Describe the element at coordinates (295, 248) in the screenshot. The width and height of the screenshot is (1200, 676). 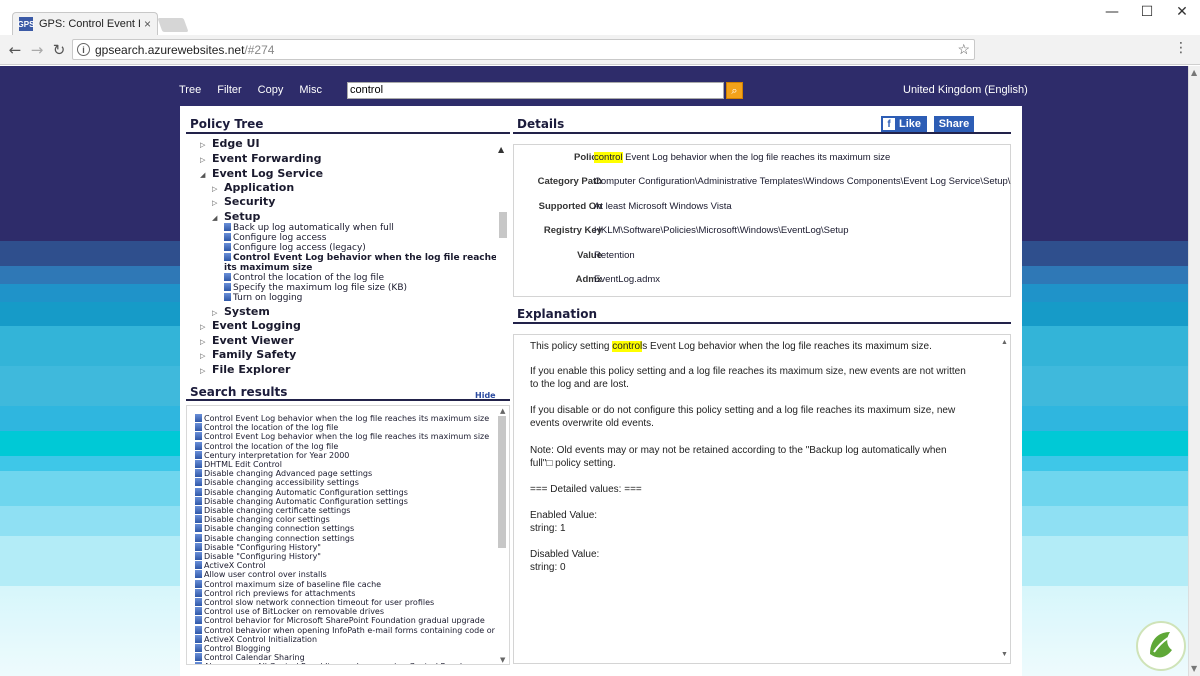
I see `tree-policy-item: Configure log access (legacy)` at that location.